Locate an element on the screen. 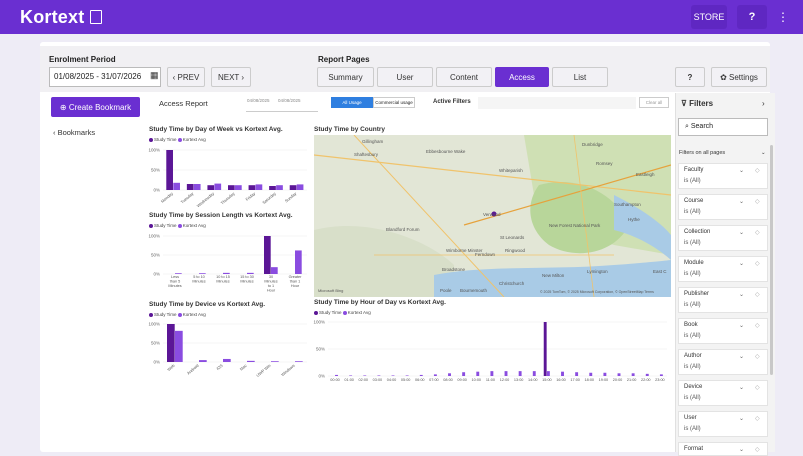 Image resolution: width=803 pixels, height=456 pixels. filter-card-book: Book ⌄ ◇ is (All) is located at coordinates (723, 331).